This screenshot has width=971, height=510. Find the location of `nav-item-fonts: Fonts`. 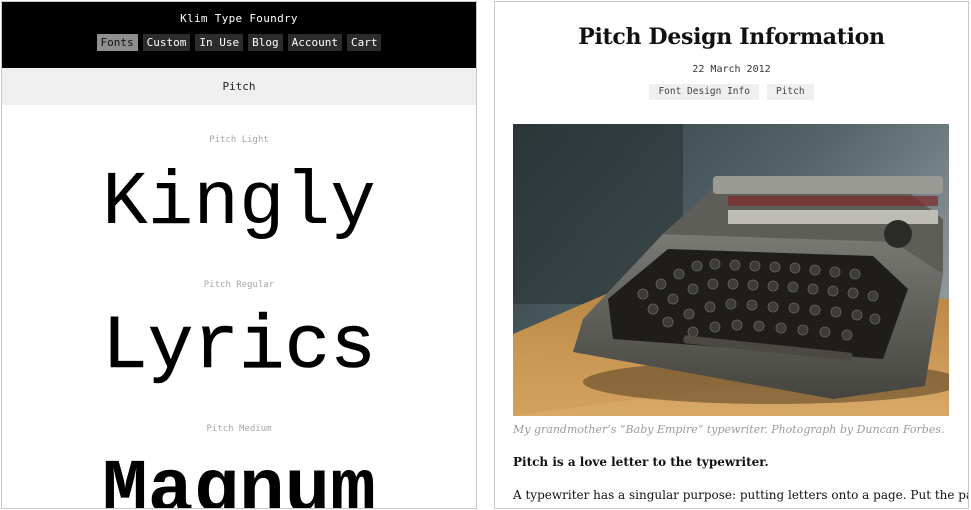

nav-item-fonts: Fonts is located at coordinates (117, 42).